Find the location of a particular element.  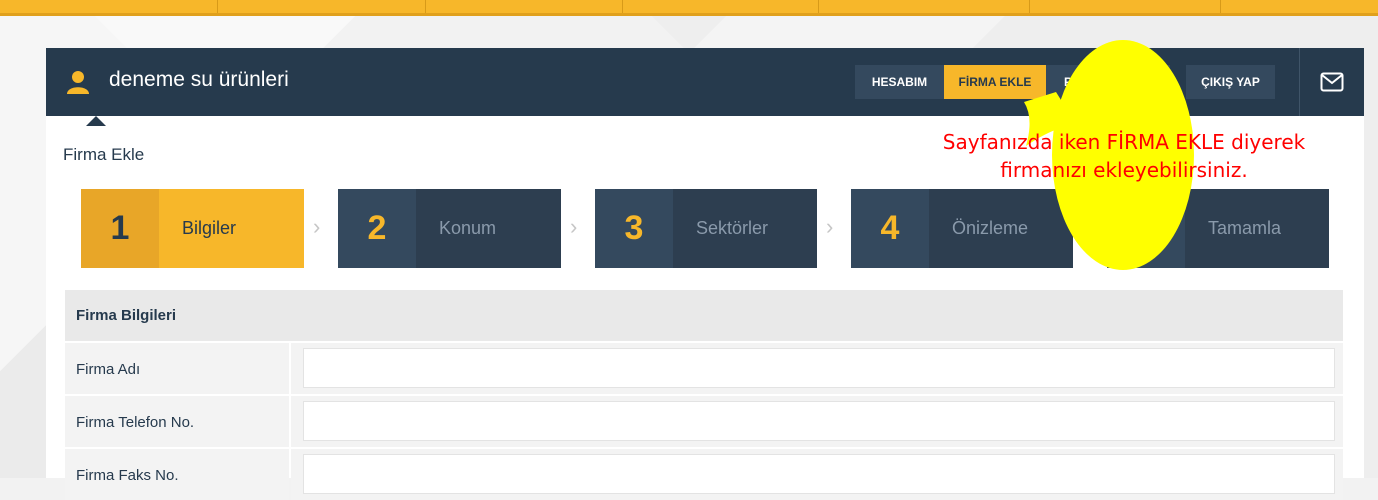

hesabim-button: HESABIM is located at coordinates (899, 82).